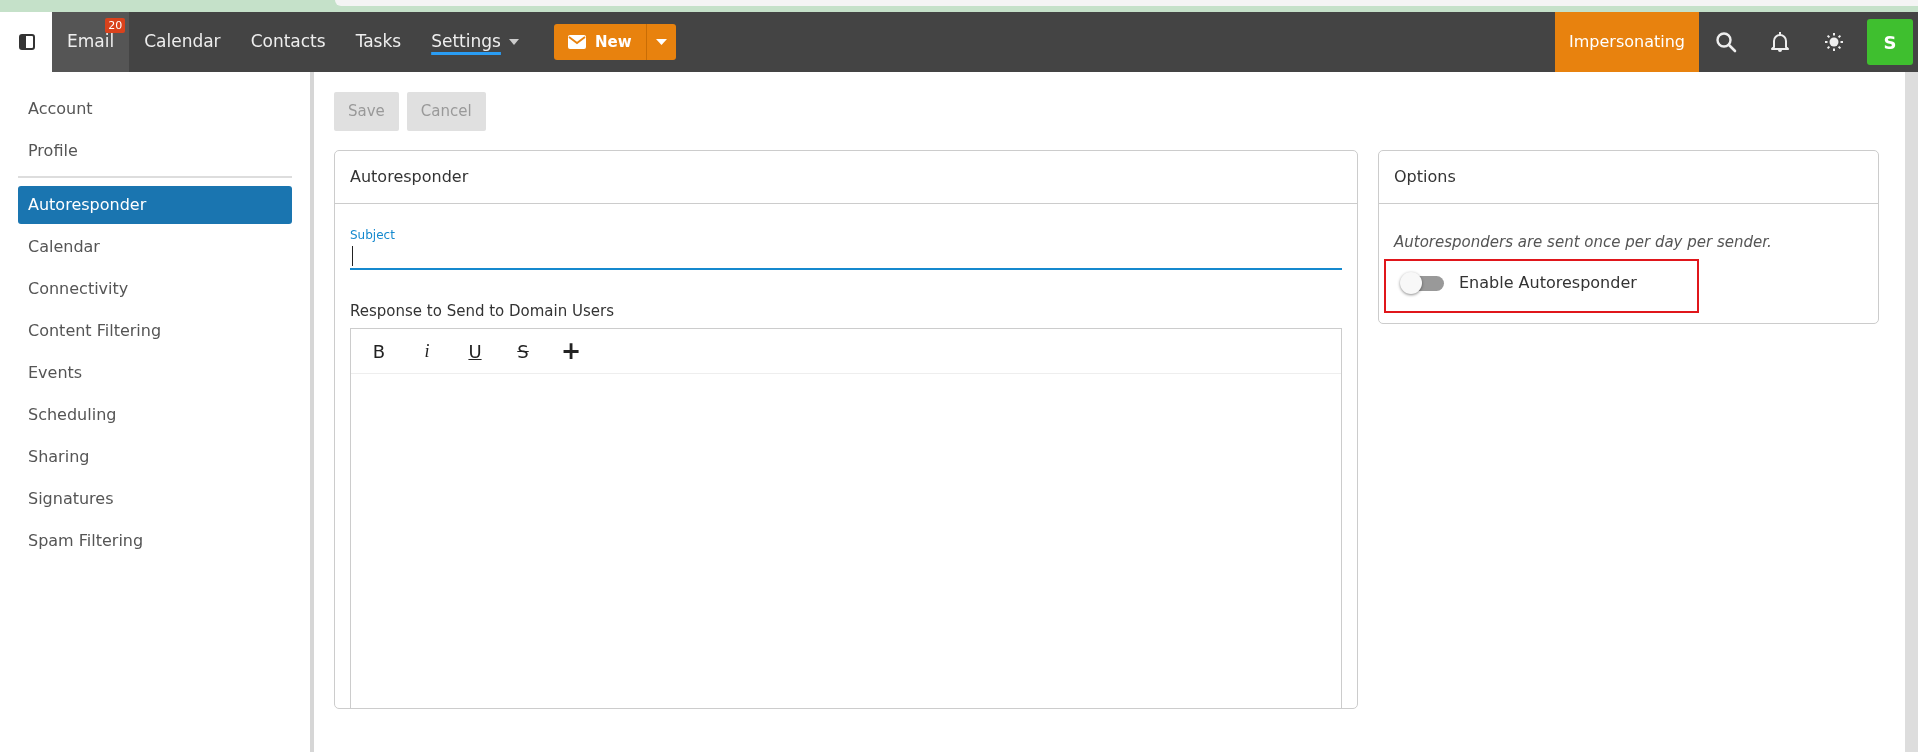 The height and width of the screenshot is (752, 1918). I want to click on sidebar-item: Autoresponder, so click(155, 205).